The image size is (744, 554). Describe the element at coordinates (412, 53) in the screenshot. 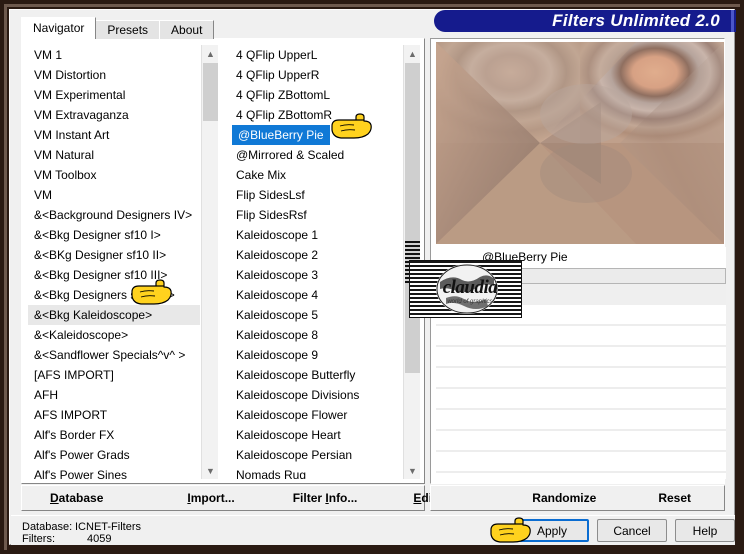

I see `filter-scroll-up-icon: ▲` at that location.